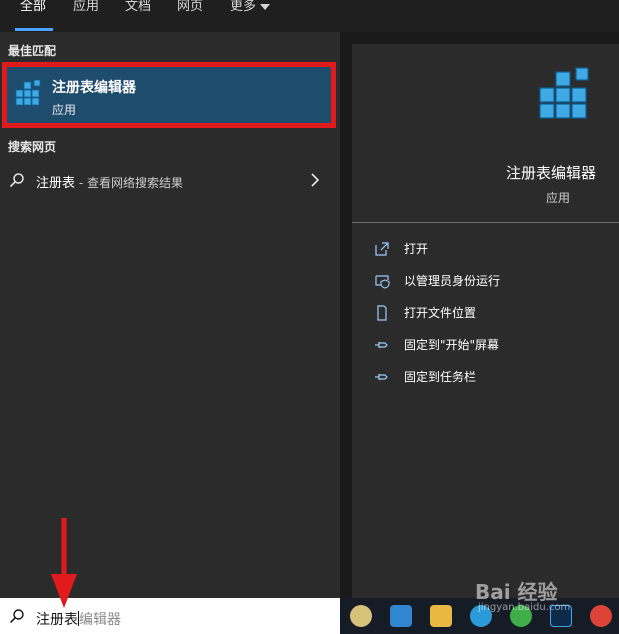 The image size is (619, 634). Describe the element at coordinates (564, 93) in the screenshot. I see `registry-editor-large-icon` at that location.